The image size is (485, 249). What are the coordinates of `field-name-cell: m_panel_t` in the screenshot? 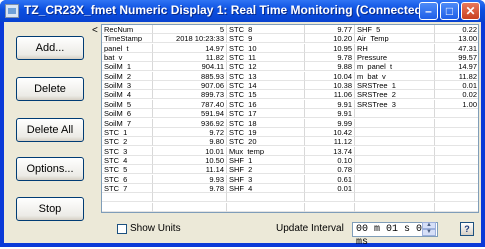 It's located at (395, 67).